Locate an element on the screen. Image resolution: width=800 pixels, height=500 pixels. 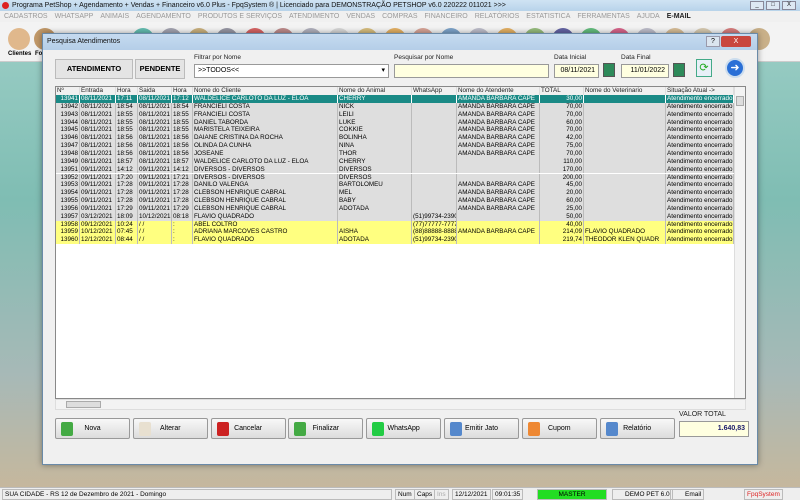
menu-item-animais: ANIMAIS is located at coordinates (114, 16).